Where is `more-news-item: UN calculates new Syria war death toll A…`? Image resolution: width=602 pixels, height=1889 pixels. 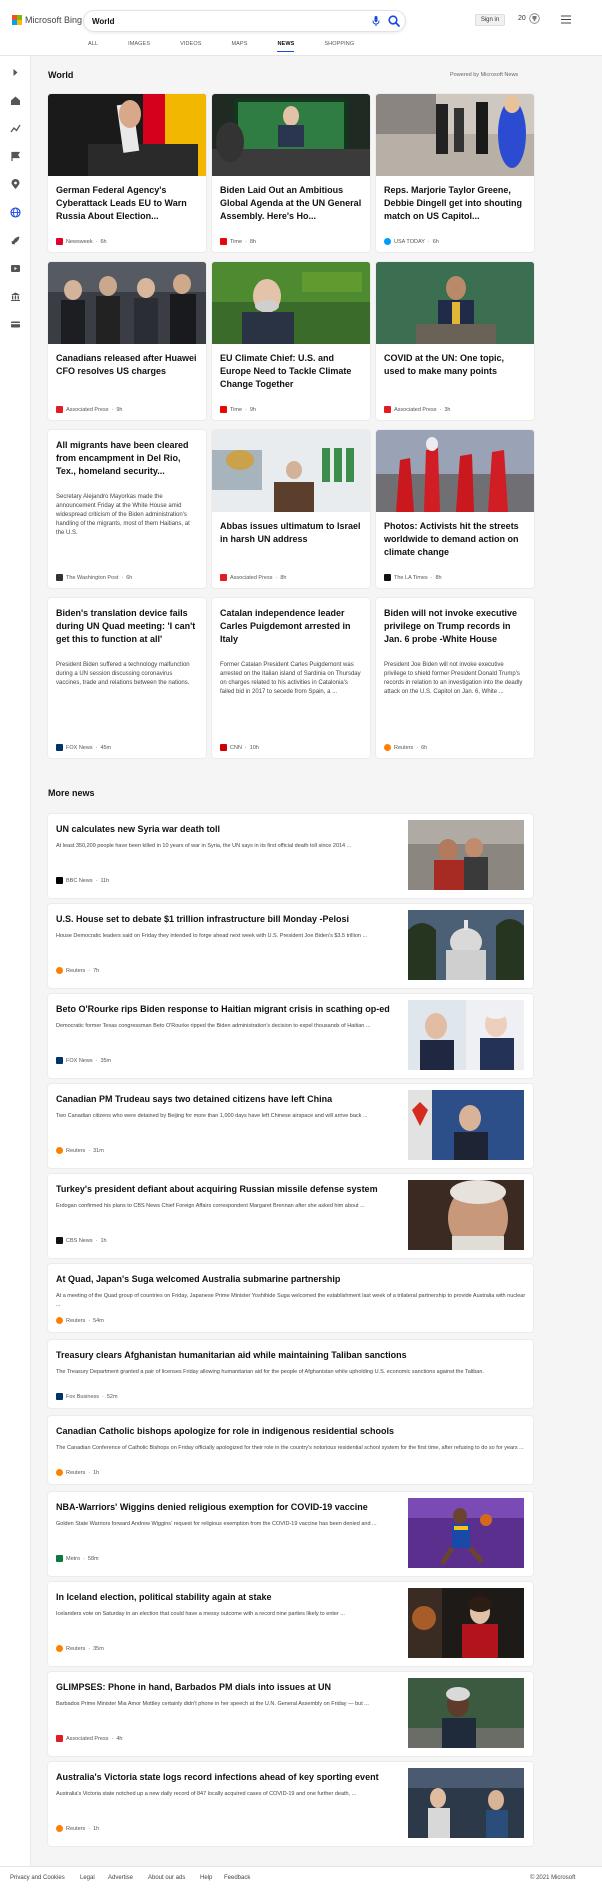
more-news-item: UN calculates new Syria war death toll A… is located at coordinates (290, 856).